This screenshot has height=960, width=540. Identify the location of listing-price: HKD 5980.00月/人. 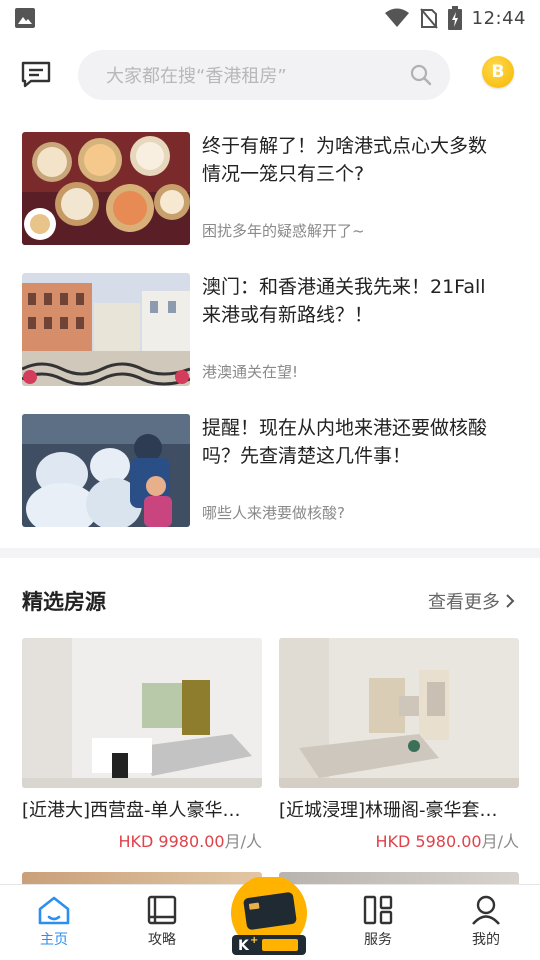
(399, 840).